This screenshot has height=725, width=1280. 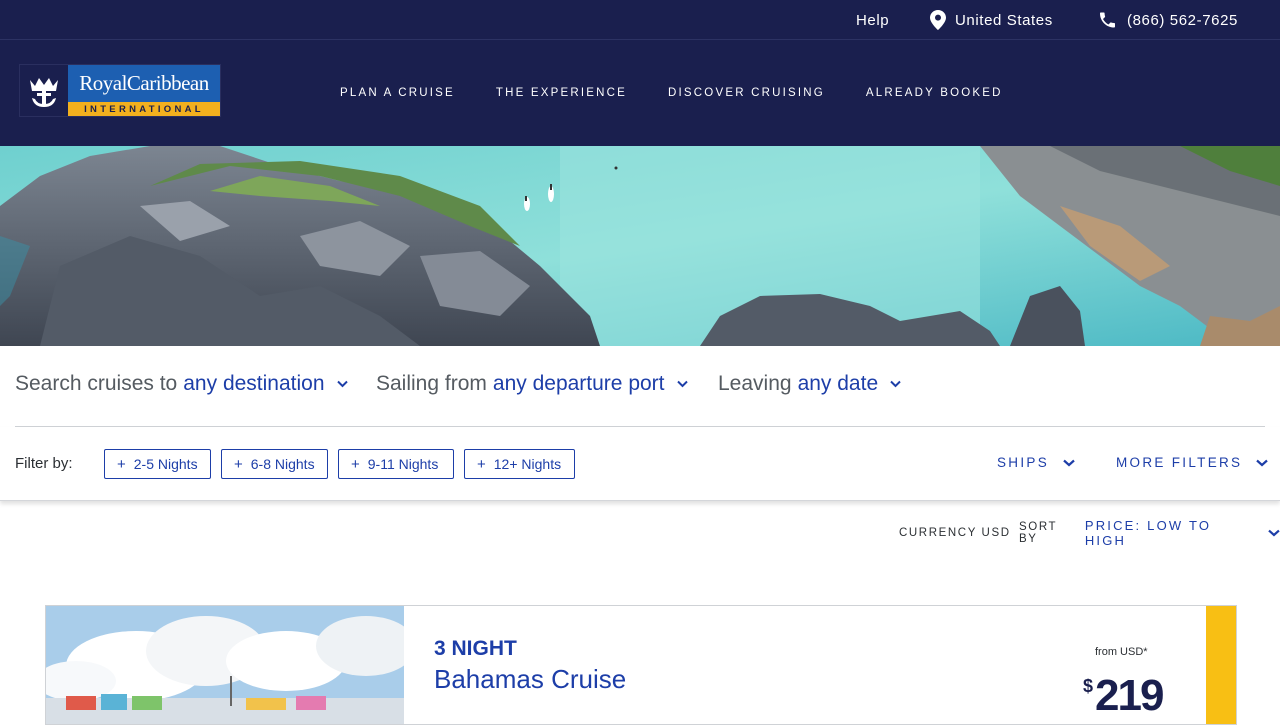 I want to click on card-accent-bar, so click(x=1221, y=665).